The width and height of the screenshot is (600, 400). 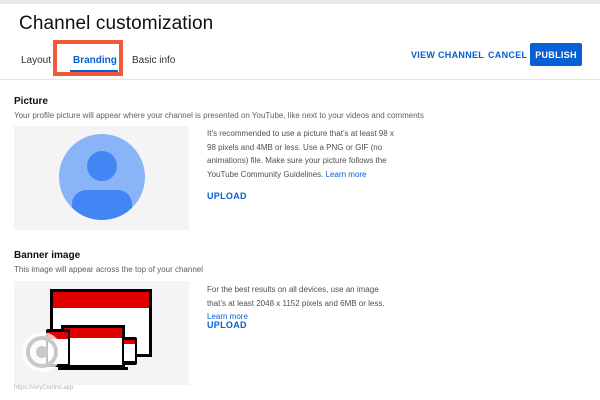 What do you see at coordinates (300, 2) in the screenshot?
I see `top-border` at bounding box center [300, 2].